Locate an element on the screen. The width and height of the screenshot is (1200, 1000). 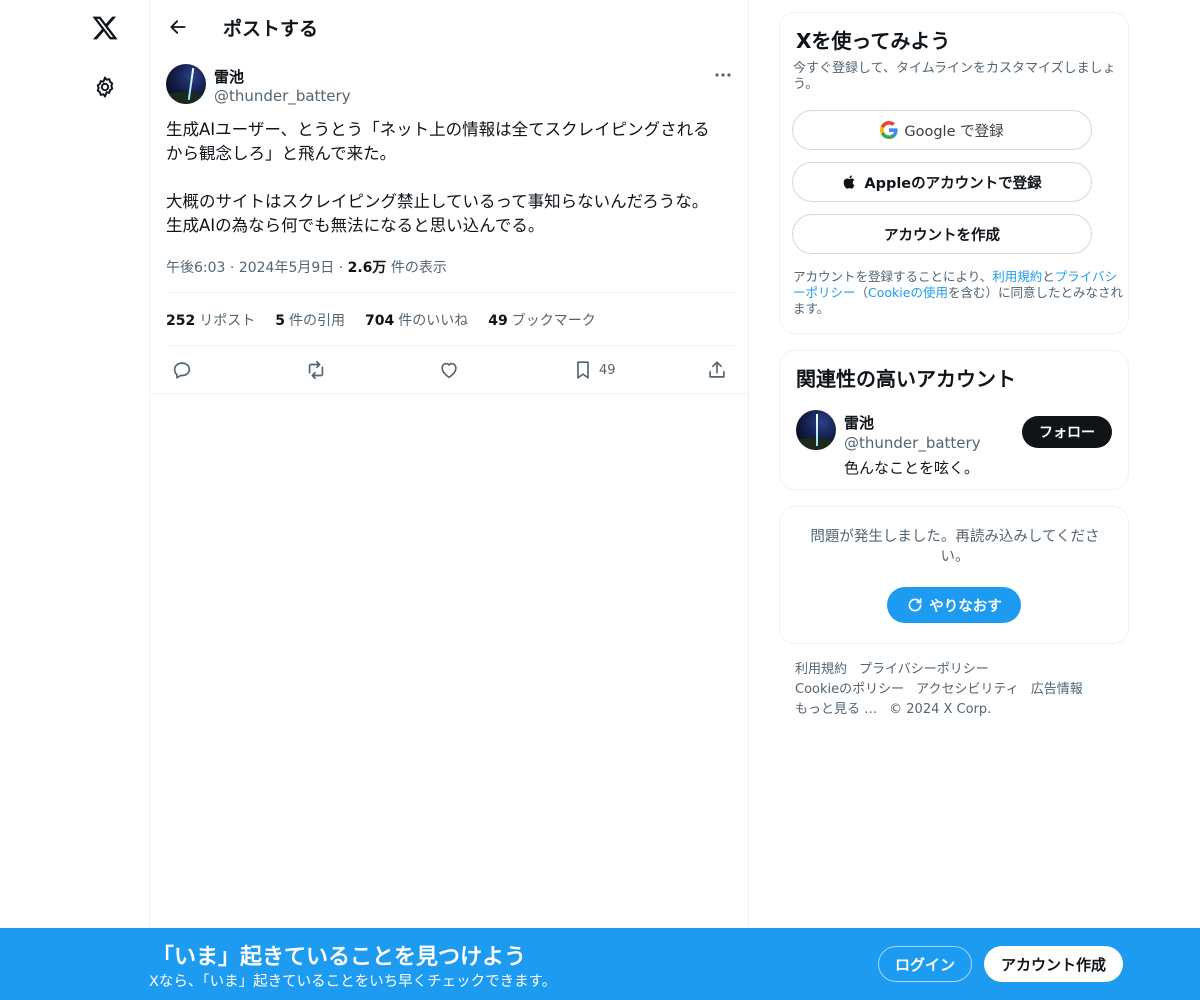
reply-button is located at coordinates (182, 370).